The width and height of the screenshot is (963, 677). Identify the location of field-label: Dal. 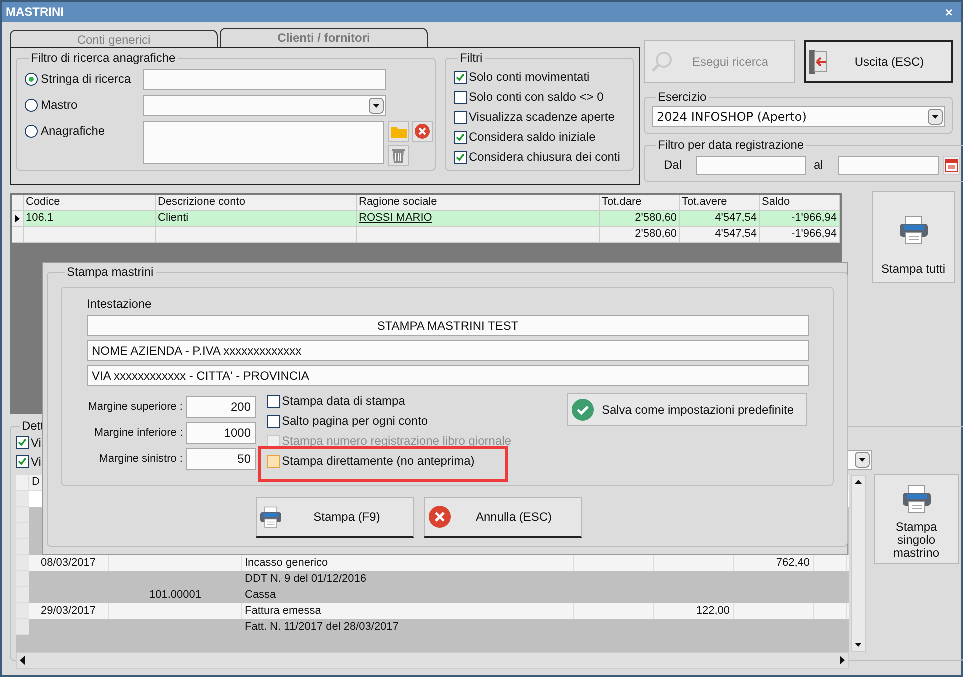
(673, 165).